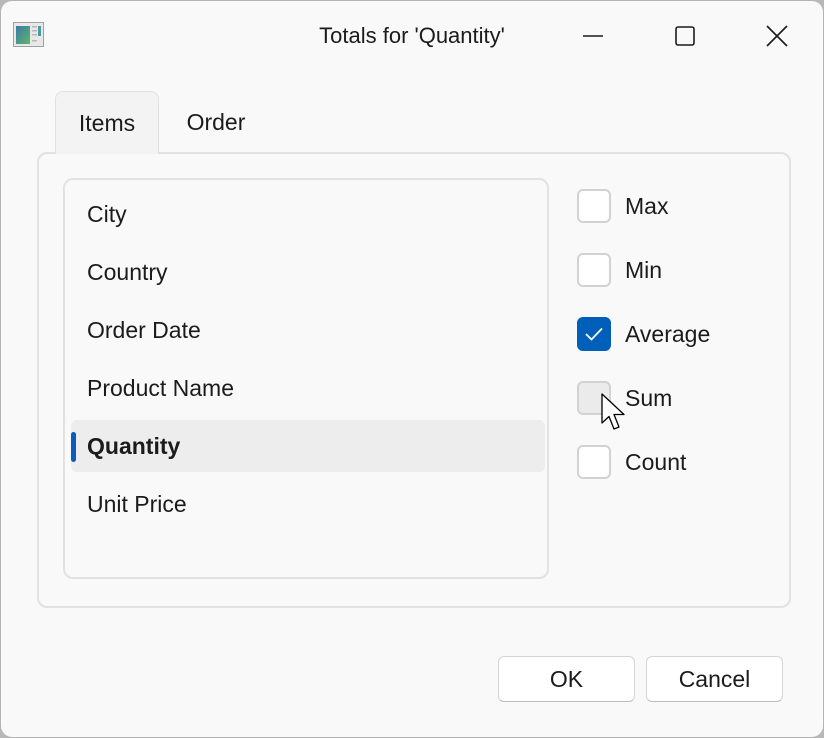  I want to click on cancel-button: Cancel, so click(714, 679).